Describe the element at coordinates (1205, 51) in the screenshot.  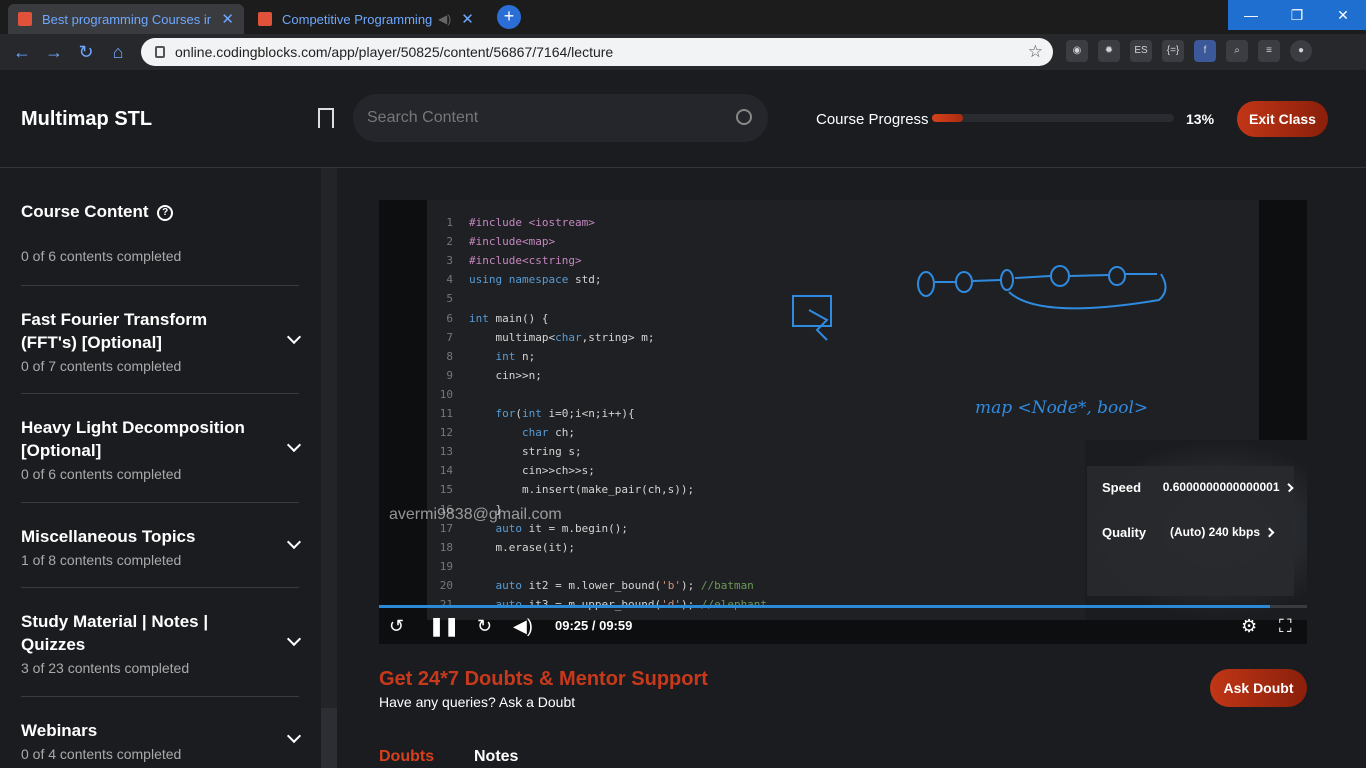
I see `extension-icon: f` at that location.